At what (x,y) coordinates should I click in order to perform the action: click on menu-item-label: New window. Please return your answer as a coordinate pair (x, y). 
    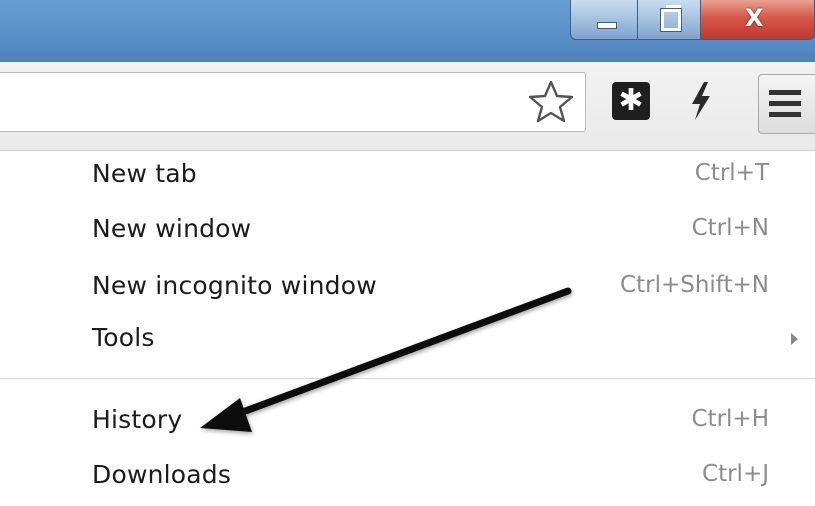
    Looking at the image, I should click on (172, 228).